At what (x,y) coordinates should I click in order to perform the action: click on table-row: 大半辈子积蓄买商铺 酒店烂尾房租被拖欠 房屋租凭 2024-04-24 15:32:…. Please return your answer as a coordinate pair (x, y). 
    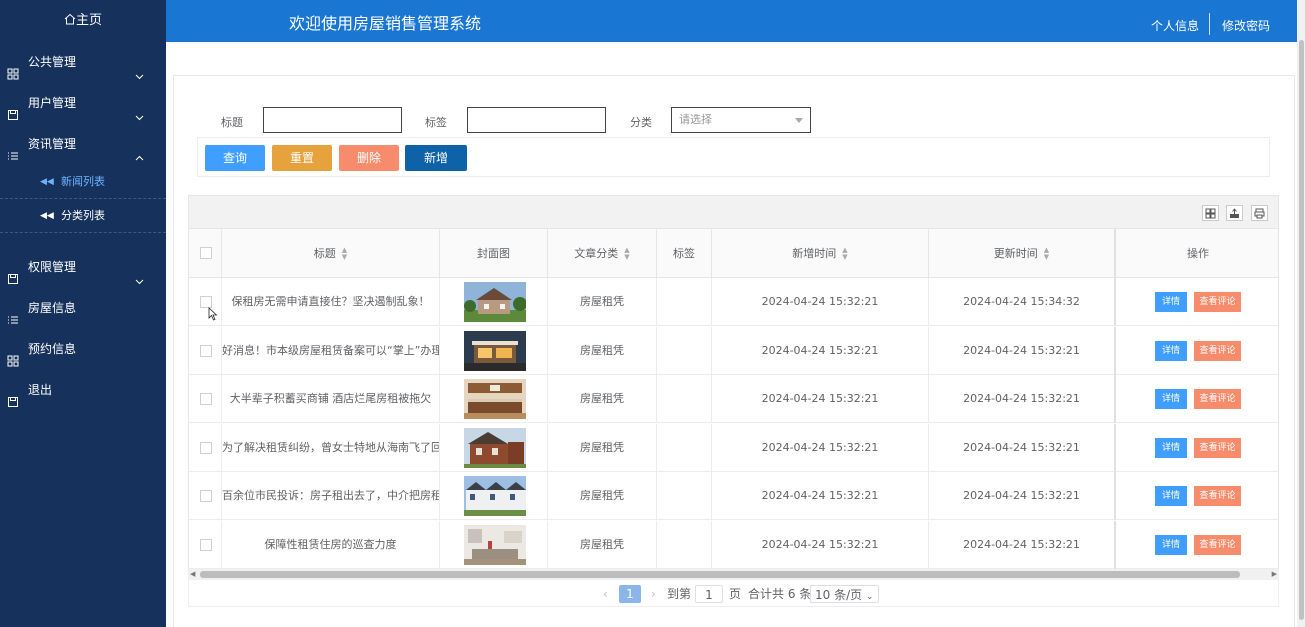
    Looking at the image, I should click on (733, 399).